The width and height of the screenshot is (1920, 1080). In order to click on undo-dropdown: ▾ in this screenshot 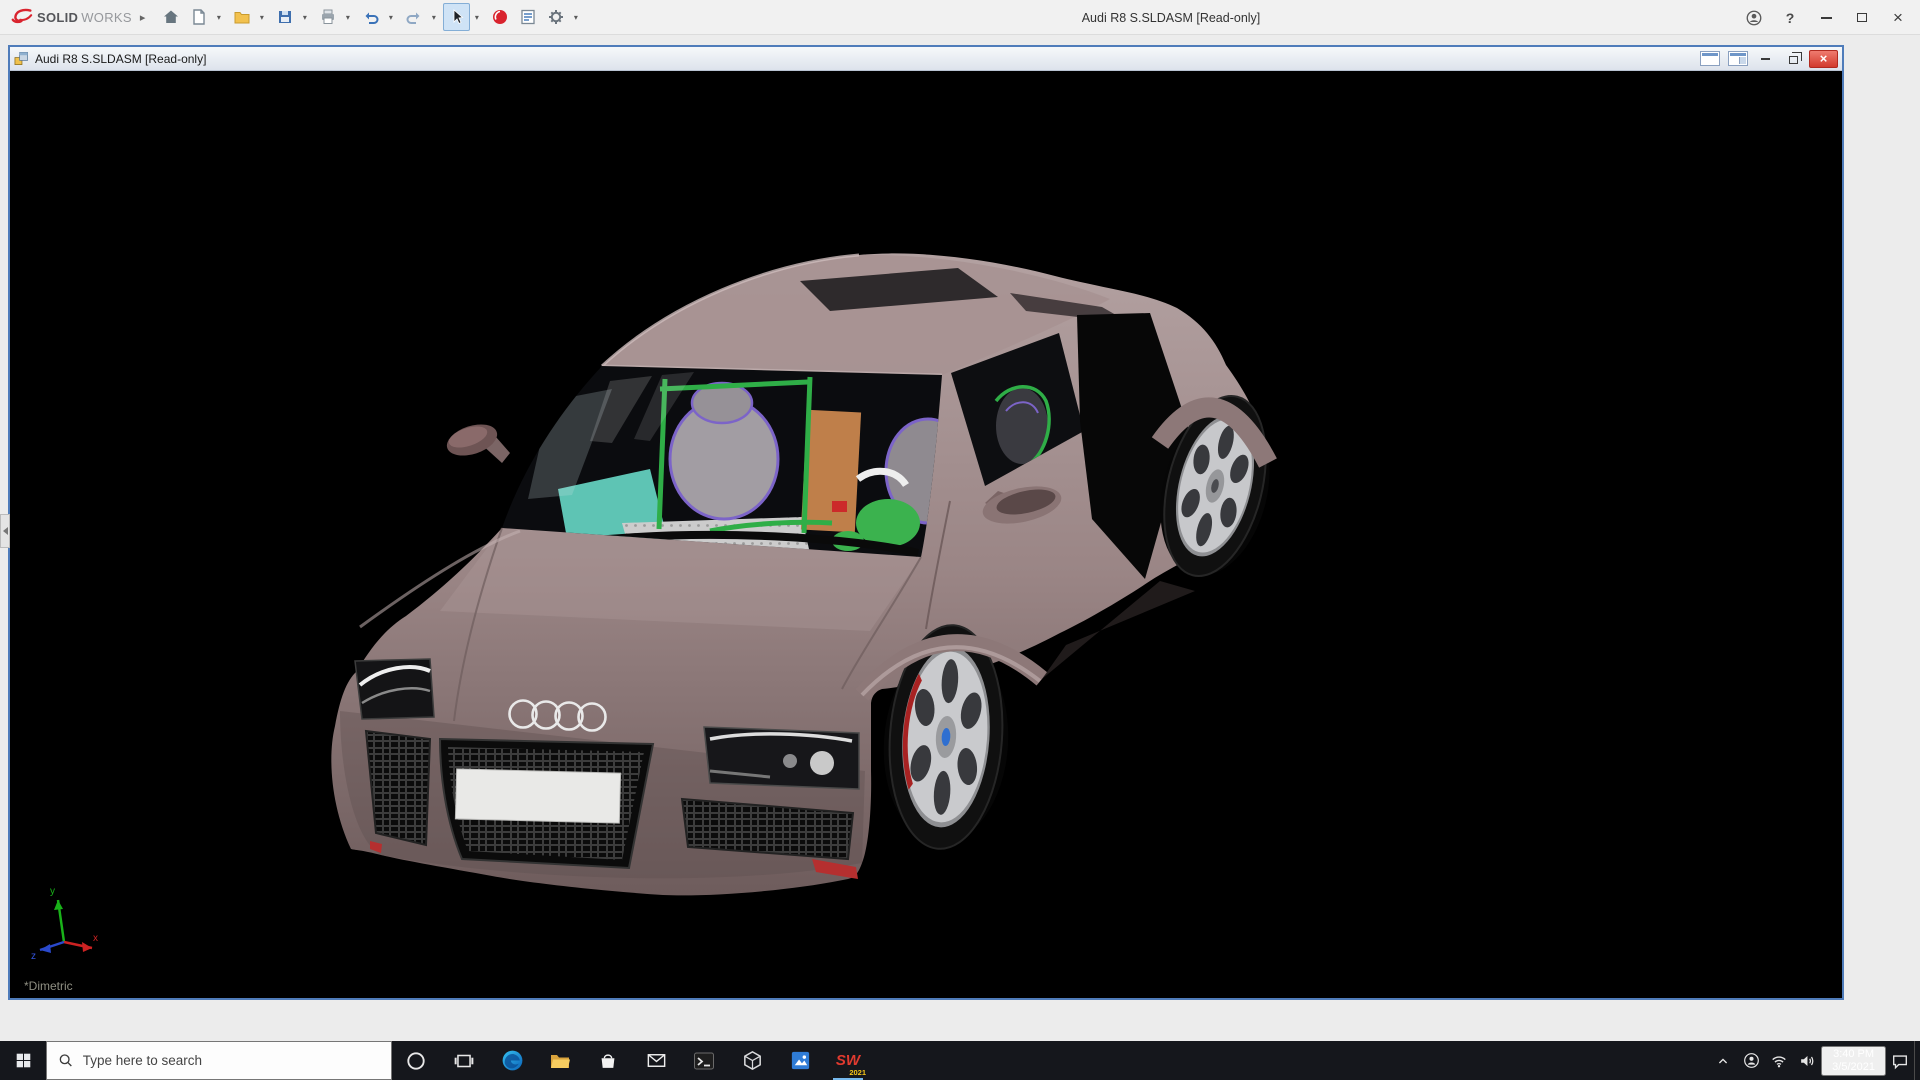, I will do `click(390, 17)`.